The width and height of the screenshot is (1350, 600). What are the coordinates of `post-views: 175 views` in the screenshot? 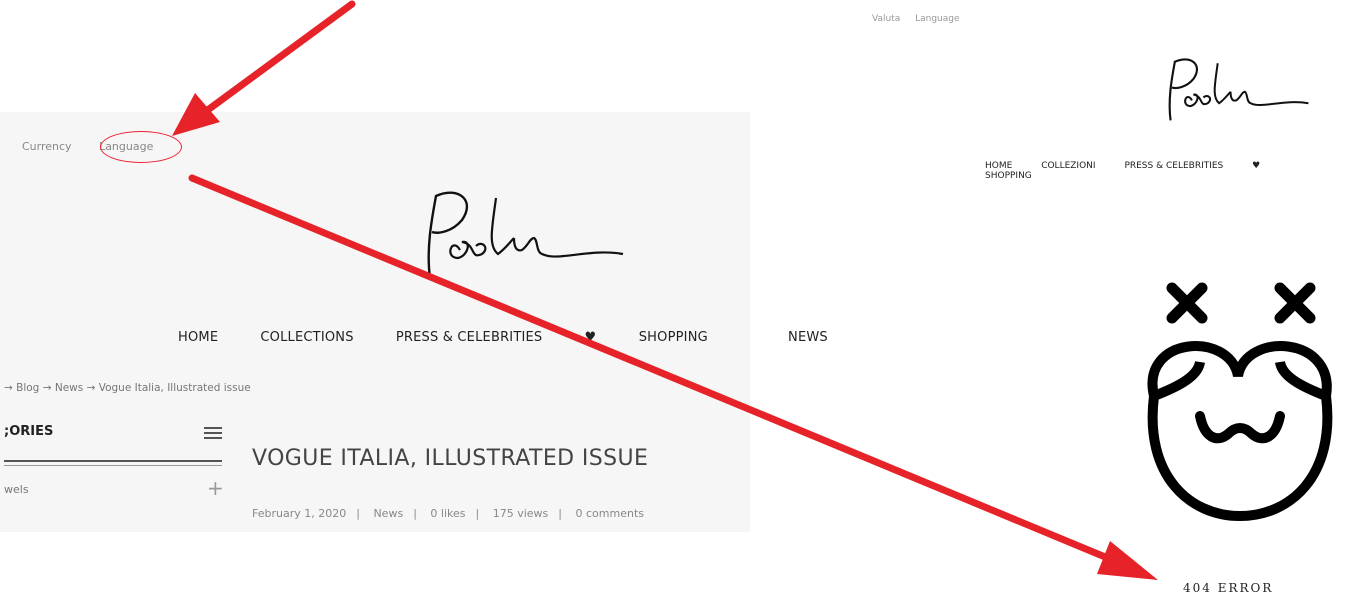 It's located at (520, 513).